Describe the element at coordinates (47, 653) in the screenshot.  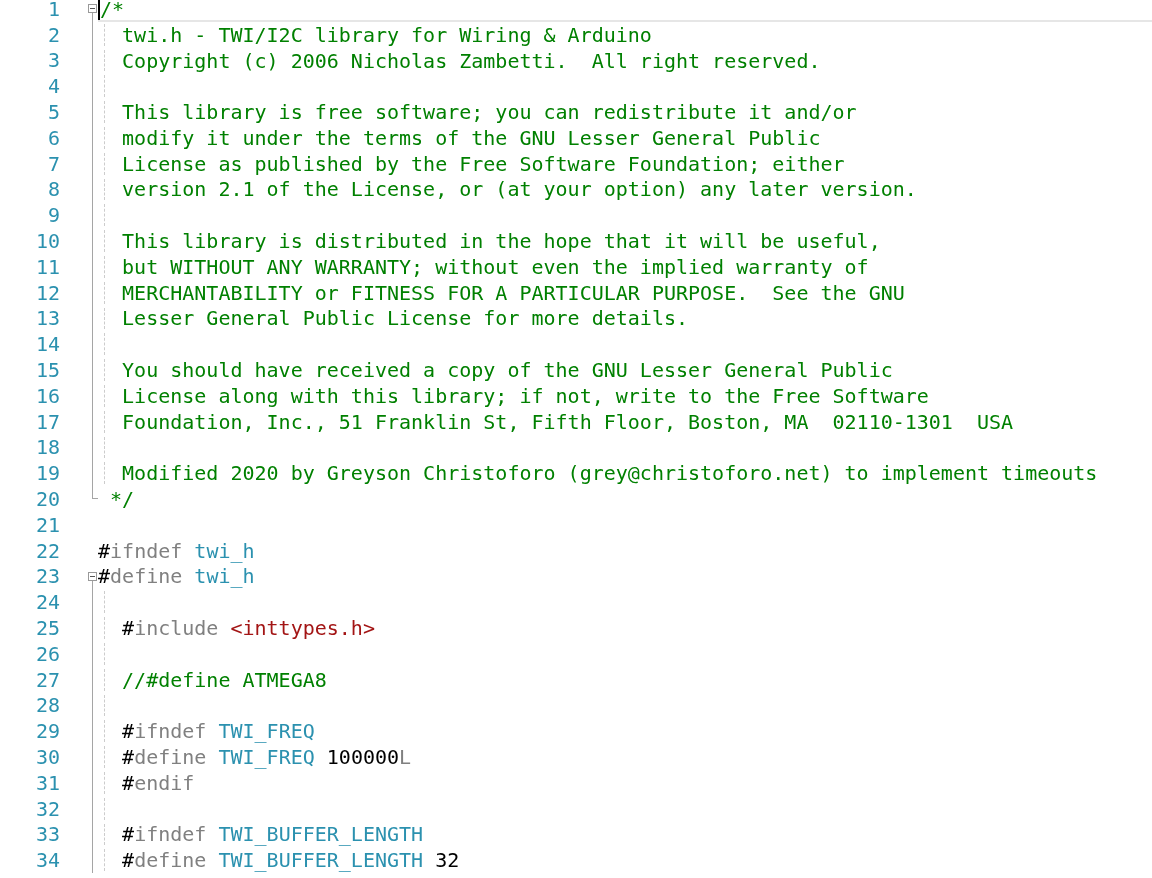
I see `line-number: 26` at that location.